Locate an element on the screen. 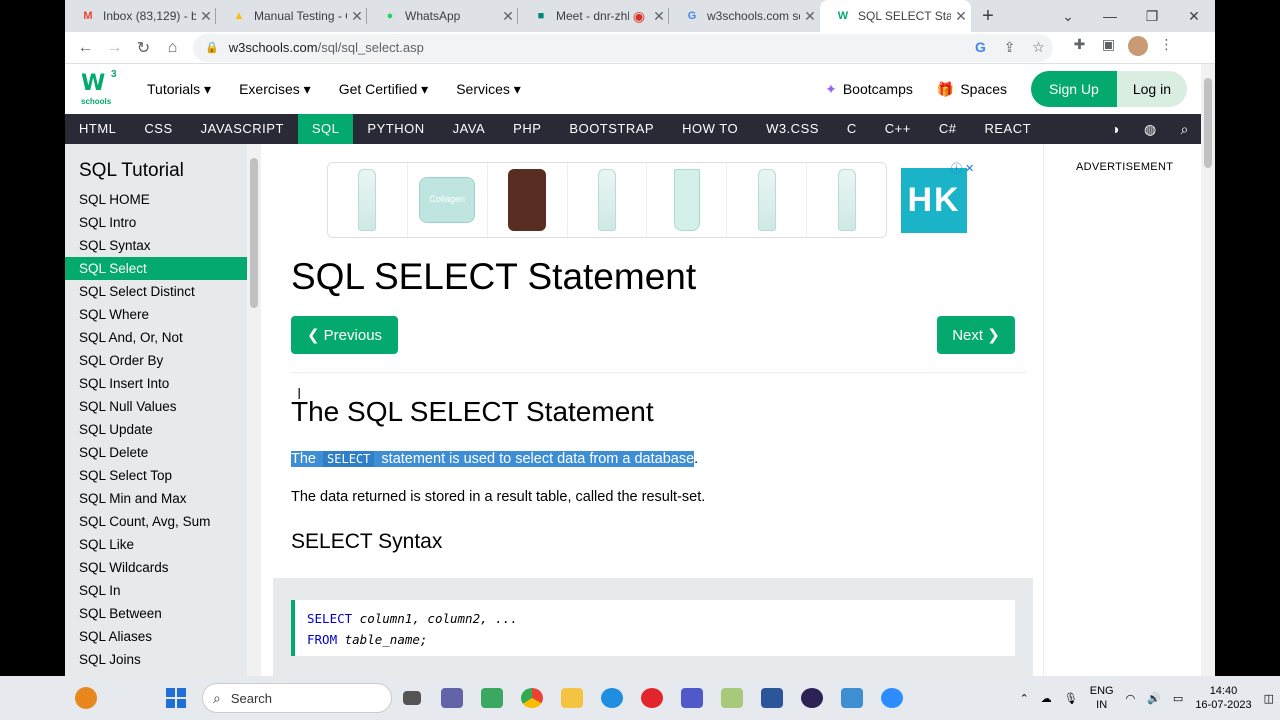  sidebar-item: SQL And, Or, Not is located at coordinates (156, 337).